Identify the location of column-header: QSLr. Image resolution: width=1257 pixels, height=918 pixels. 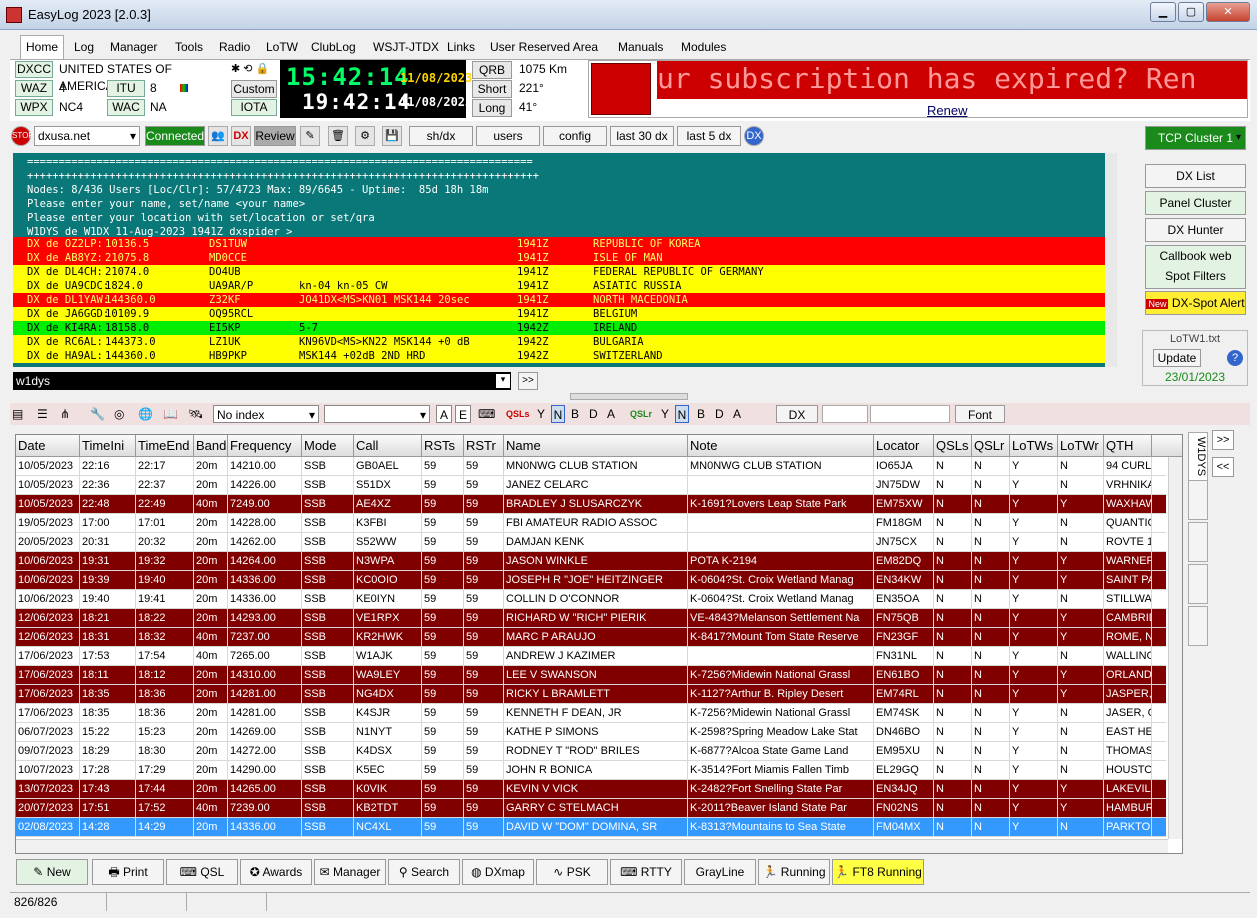
(991, 446).